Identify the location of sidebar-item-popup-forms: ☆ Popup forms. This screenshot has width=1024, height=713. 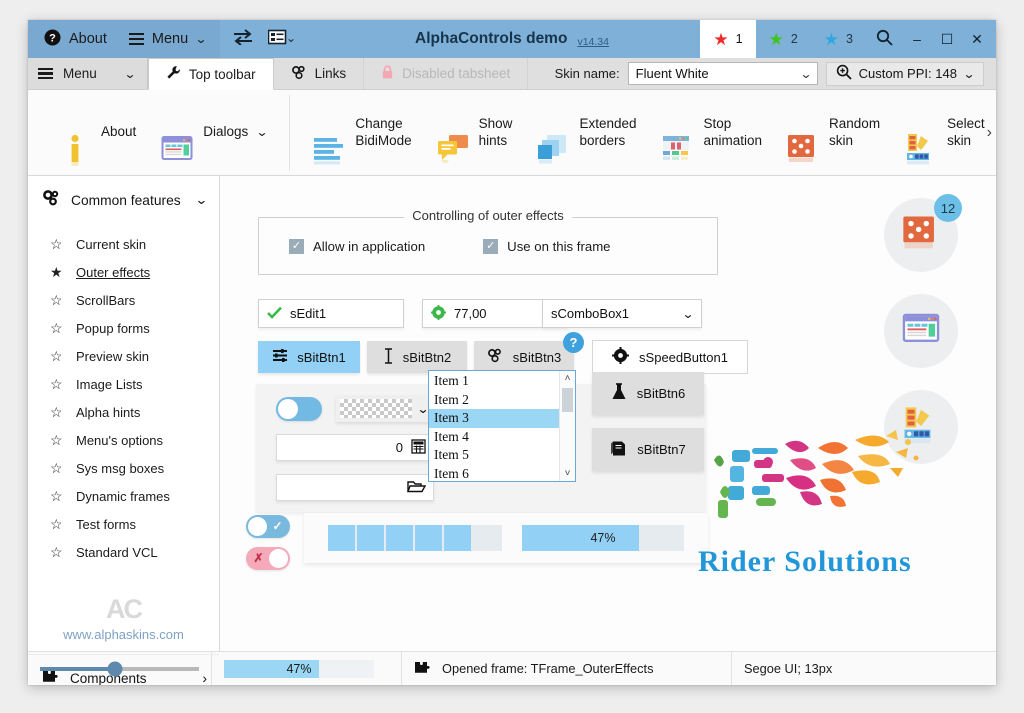
(123, 328).